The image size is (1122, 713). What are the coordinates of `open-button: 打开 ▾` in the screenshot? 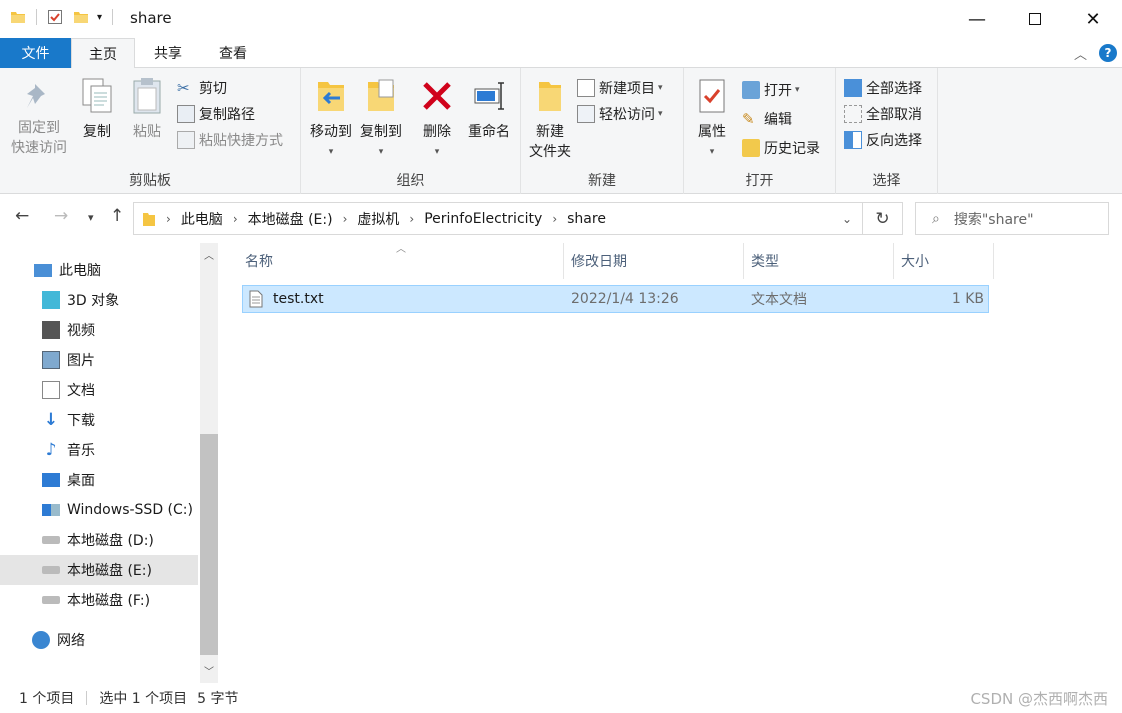 It's located at (771, 90).